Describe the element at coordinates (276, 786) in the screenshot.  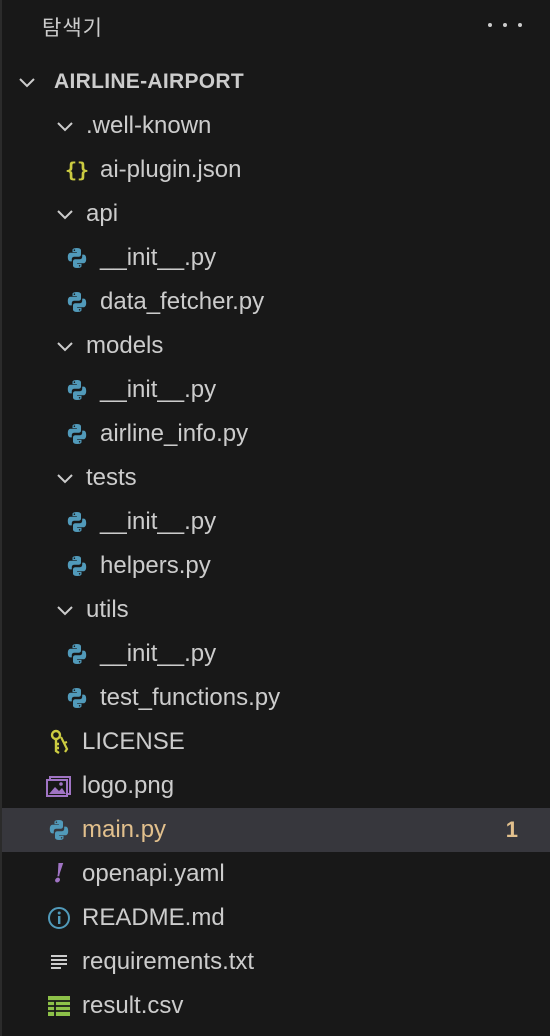
I see `file-logo-png: logo.png` at that location.